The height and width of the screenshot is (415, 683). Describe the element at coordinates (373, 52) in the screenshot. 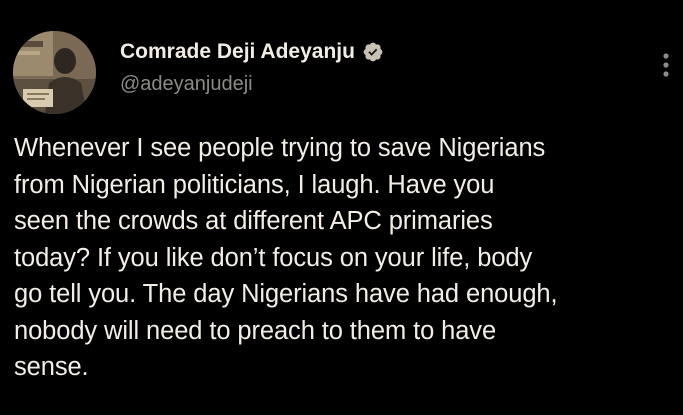

I see `verified-badge-icon` at that location.